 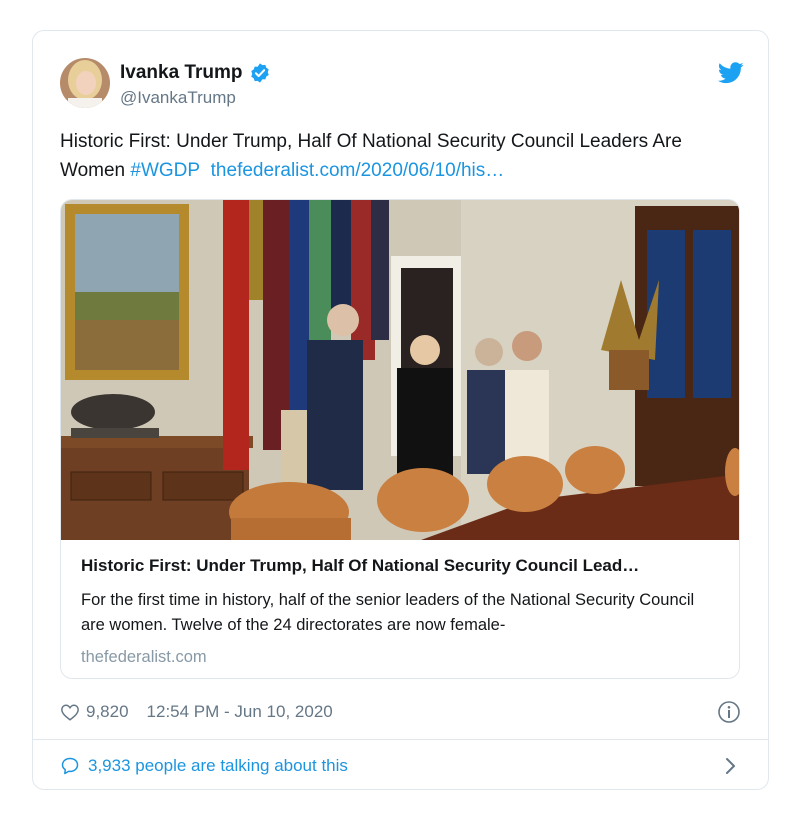 I want to click on avatar, so click(x=85, y=83).